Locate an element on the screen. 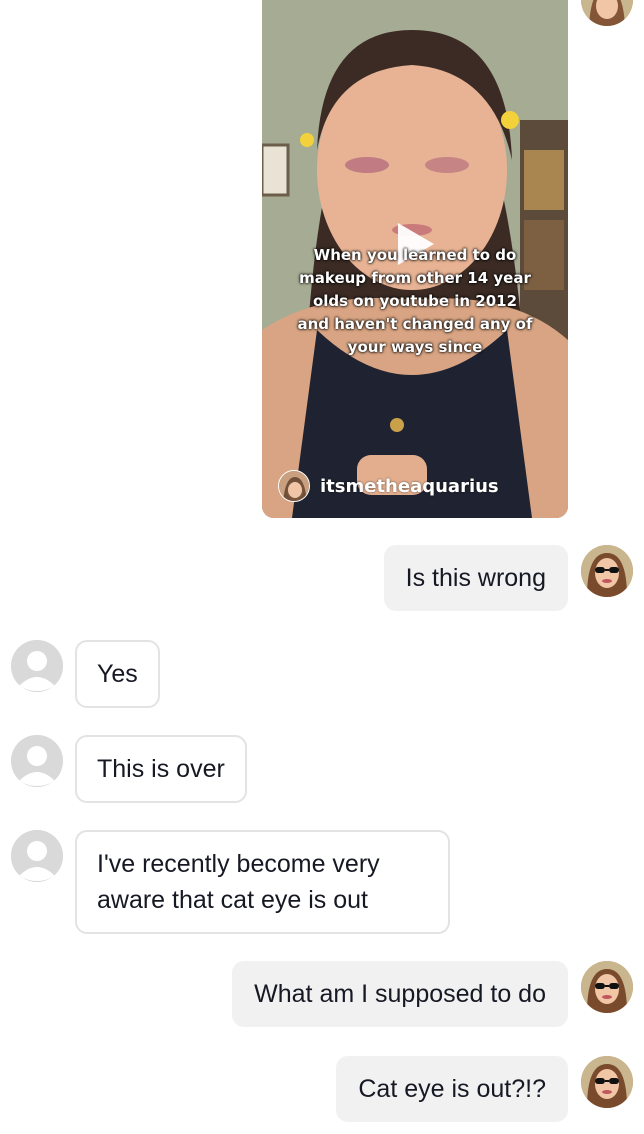 The image size is (644, 1134). message-bubble-received: Yes is located at coordinates (117, 674).